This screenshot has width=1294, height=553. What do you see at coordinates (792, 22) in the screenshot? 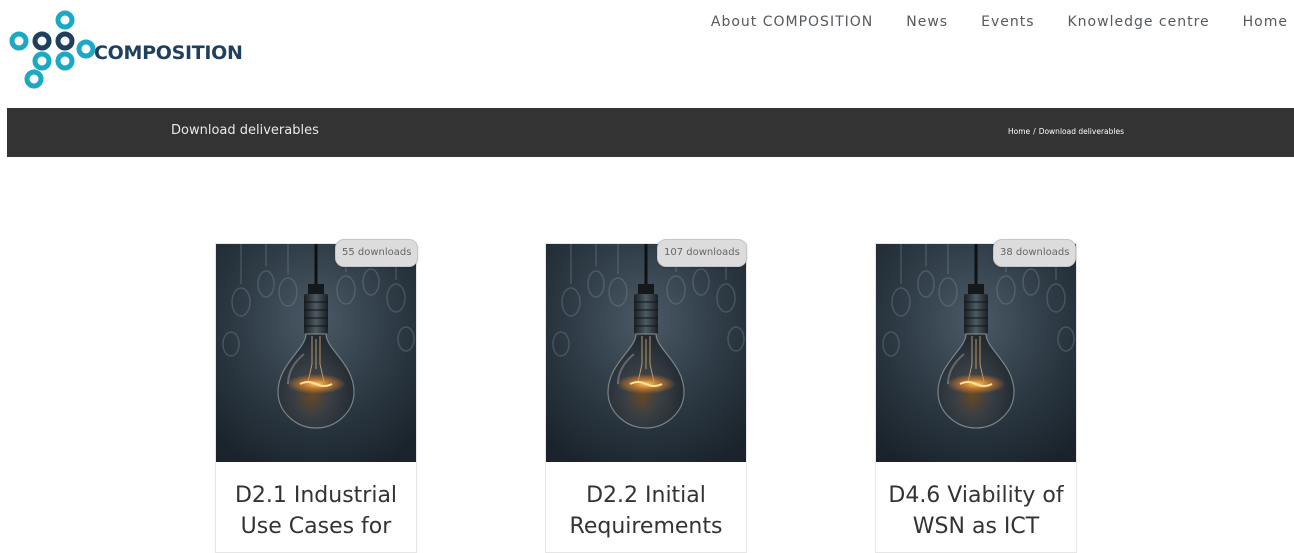
I see `nav-about: About COMPOSITION` at bounding box center [792, 22].